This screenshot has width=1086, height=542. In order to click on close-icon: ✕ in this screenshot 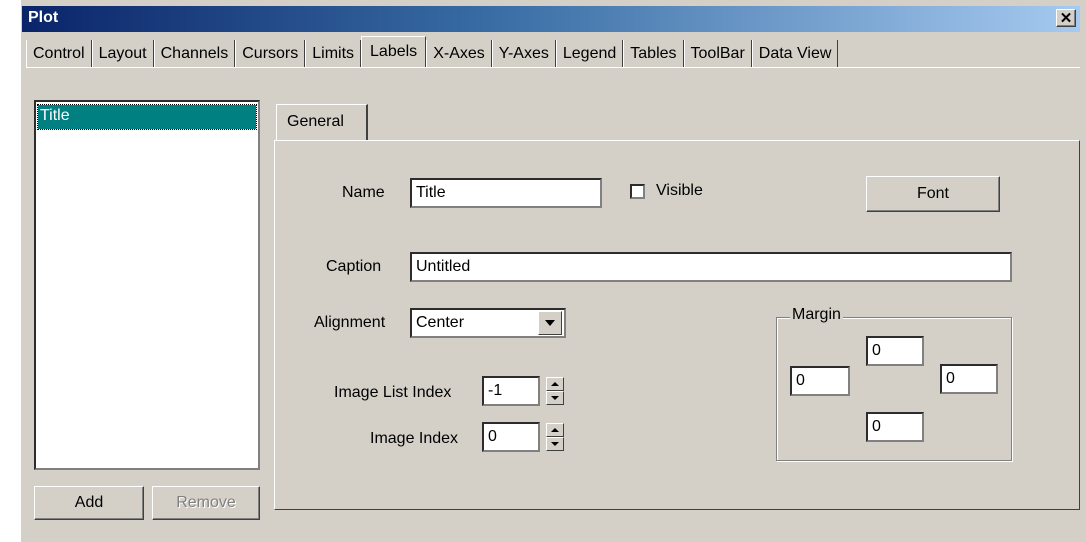, I will do `click(1066, 18)`.